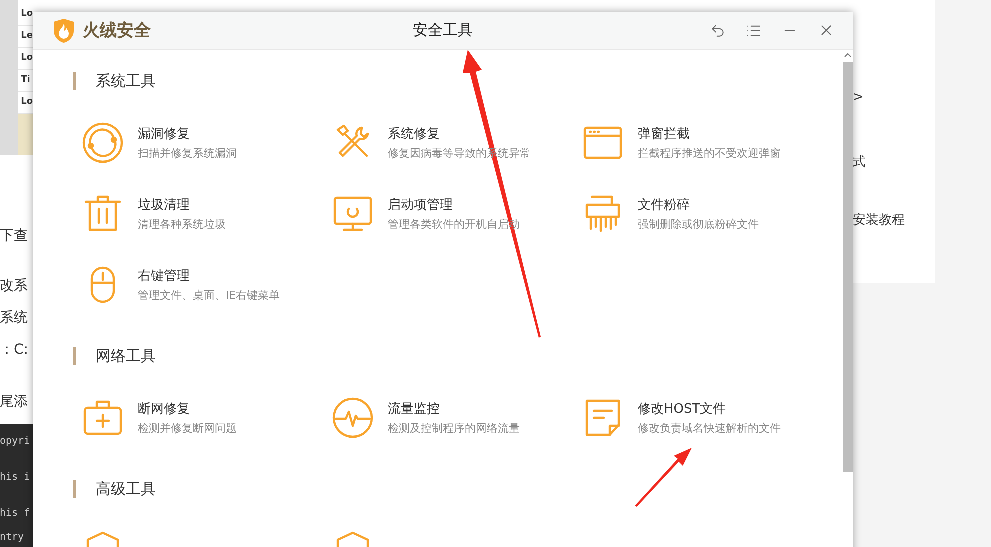 The image size is (991, 547). Describe the element at coordinates (16, 441) in the screenshot. I see `code-line: opyri` at that location.